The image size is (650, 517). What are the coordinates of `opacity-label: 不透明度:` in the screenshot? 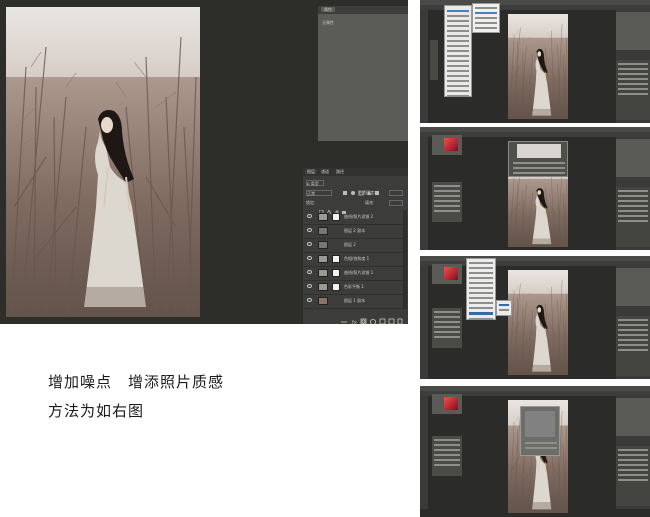 It's located at (367, 192).